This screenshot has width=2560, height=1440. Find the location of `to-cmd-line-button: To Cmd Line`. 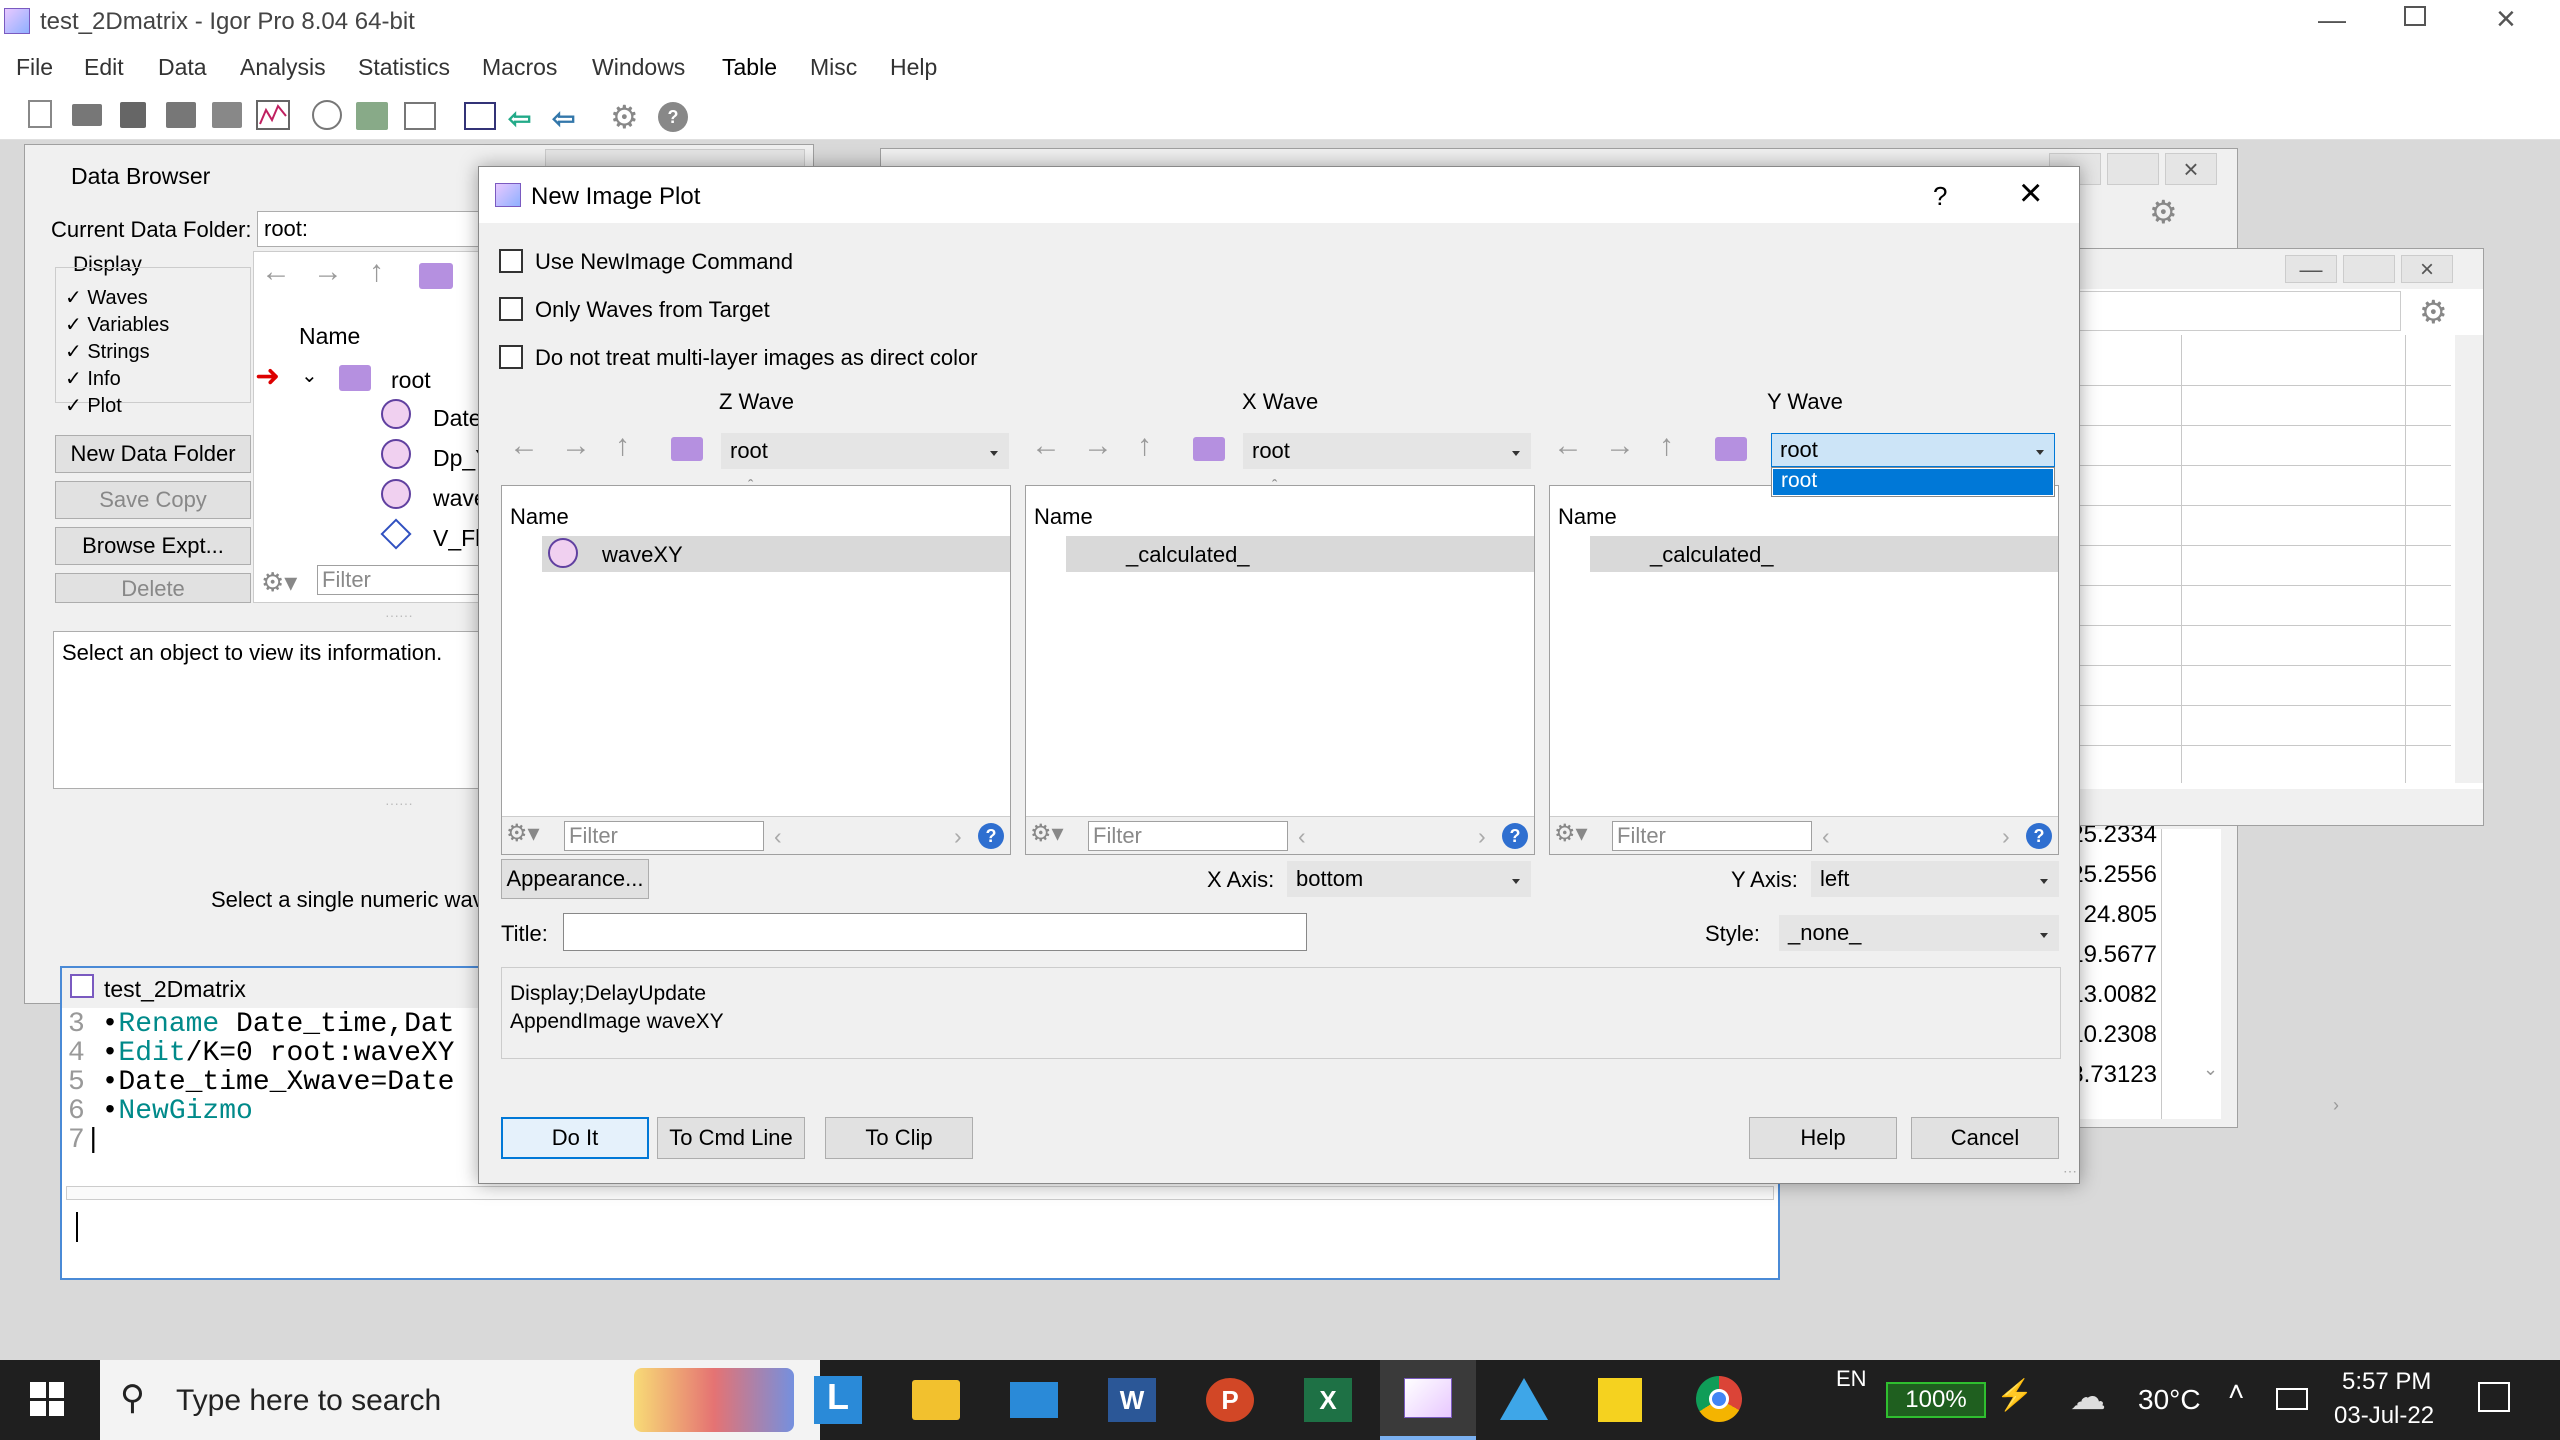

to-cmd-line-button: To Cmd Line is located at coordinates (731, 1138).